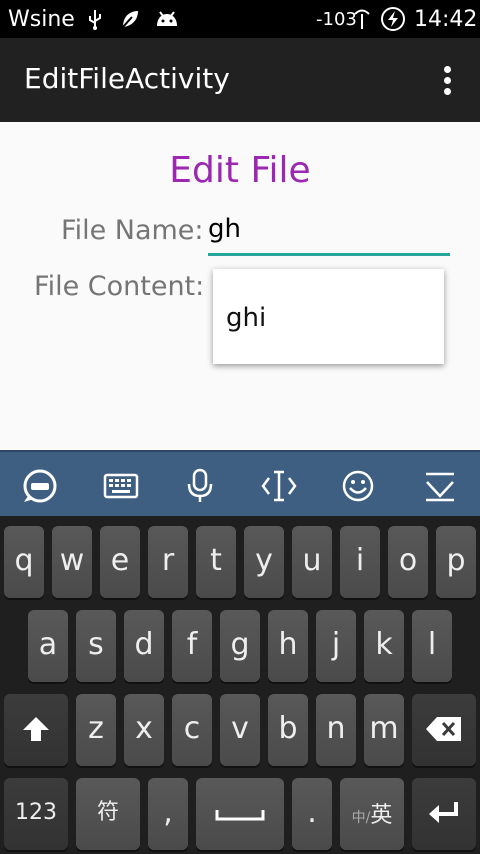  I want to click on key-s: s, so click(96, 646).